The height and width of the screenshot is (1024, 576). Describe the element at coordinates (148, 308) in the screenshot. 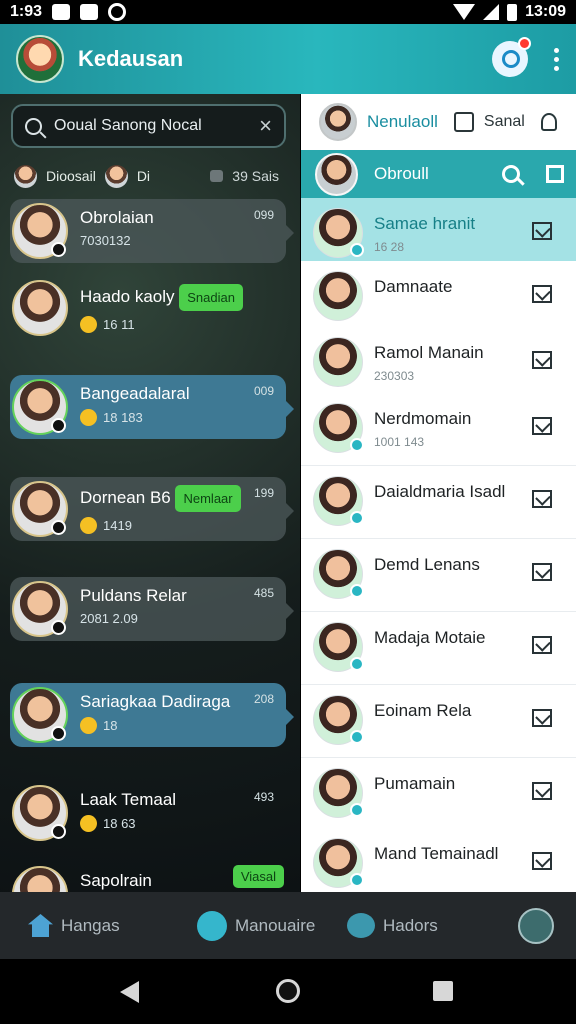

I see `chat-item: Haado kaoly Snadian 16 11` at that location.